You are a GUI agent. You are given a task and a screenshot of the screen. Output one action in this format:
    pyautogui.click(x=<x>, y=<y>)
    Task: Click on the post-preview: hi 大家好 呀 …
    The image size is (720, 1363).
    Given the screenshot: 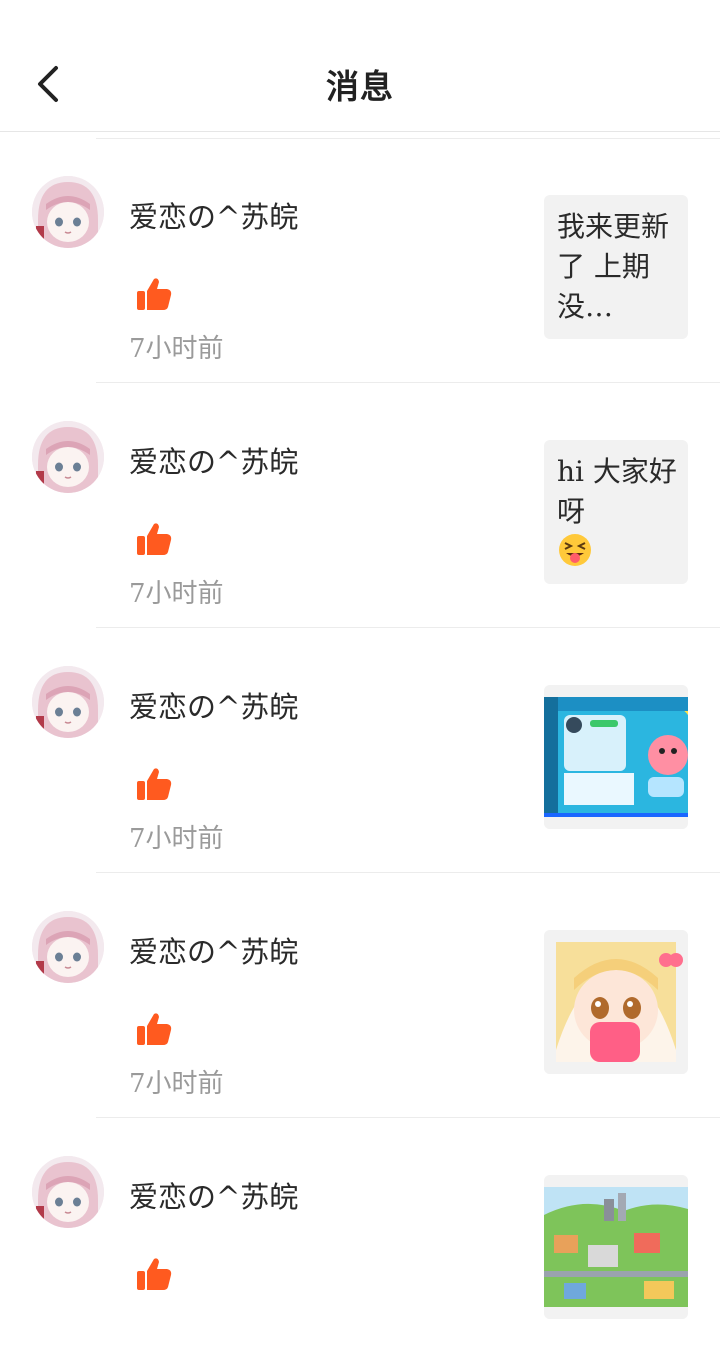 What is the action you would take?
    pyautogui.click(x=616, y=512)
    